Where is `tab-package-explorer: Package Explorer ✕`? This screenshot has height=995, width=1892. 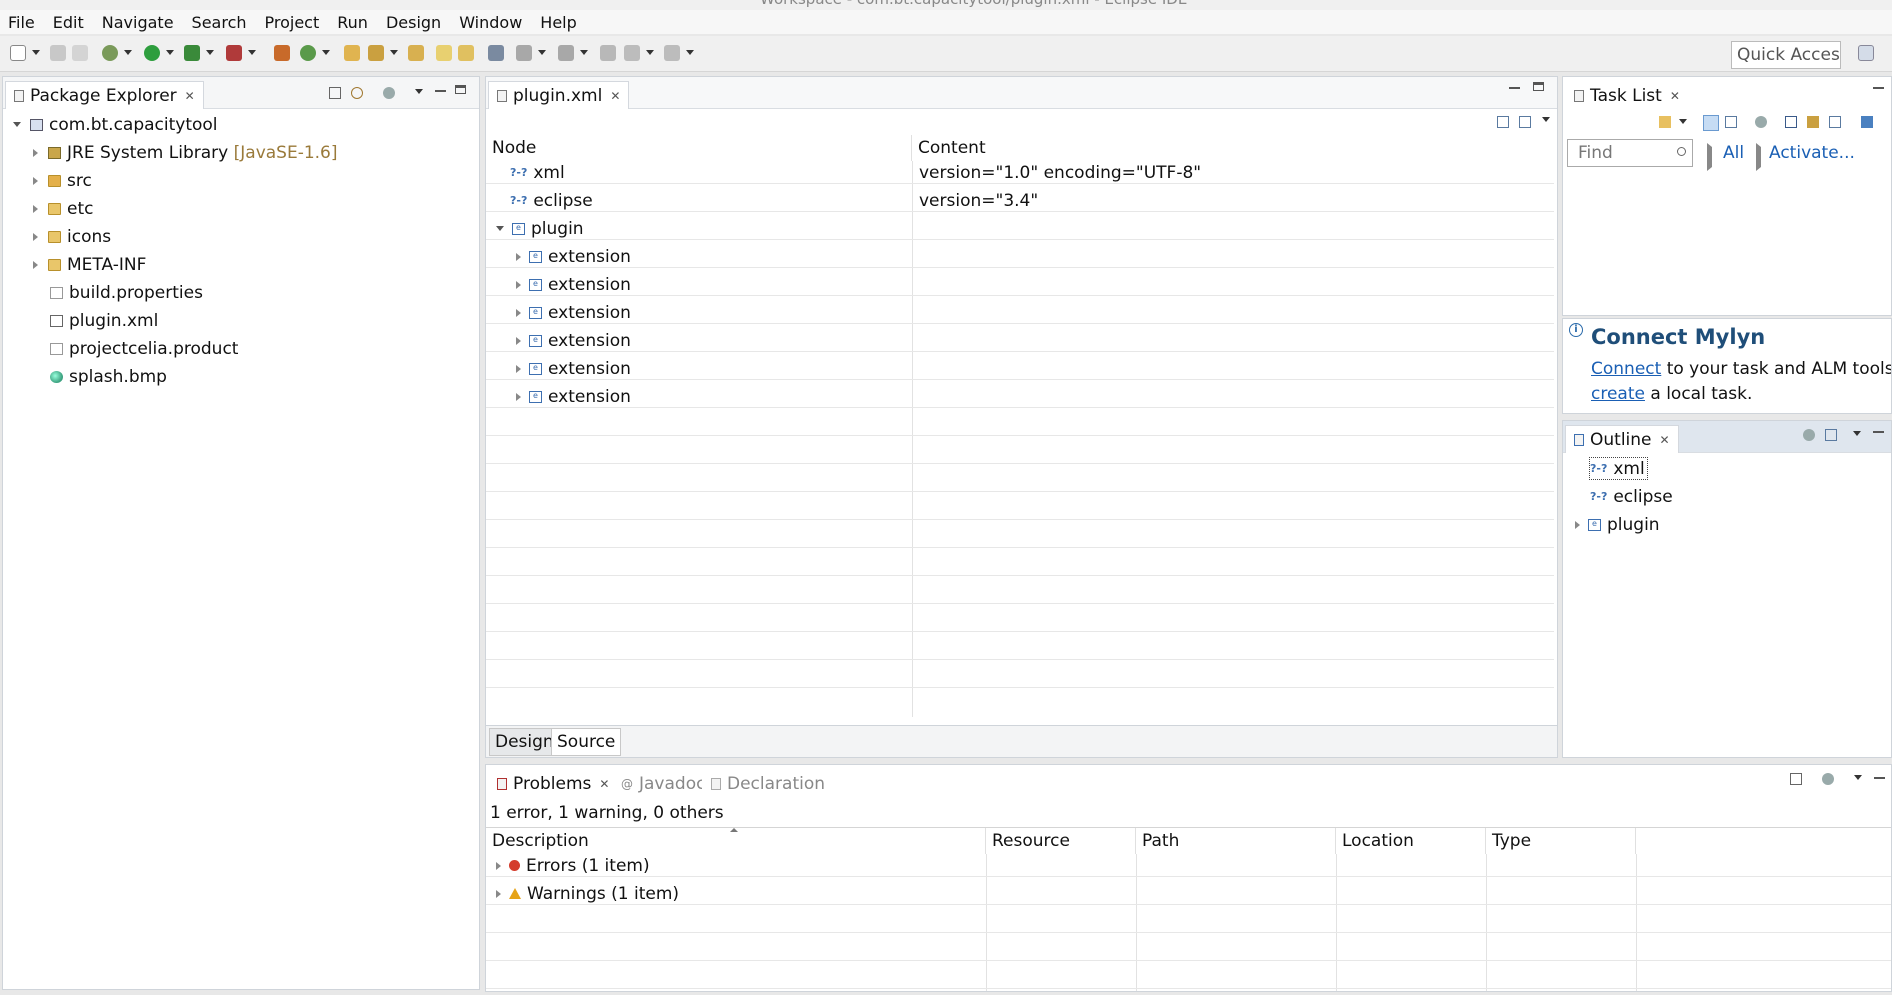 tab-package-explorer: Package Explorer ✕ is located at coordinates (104, 95).